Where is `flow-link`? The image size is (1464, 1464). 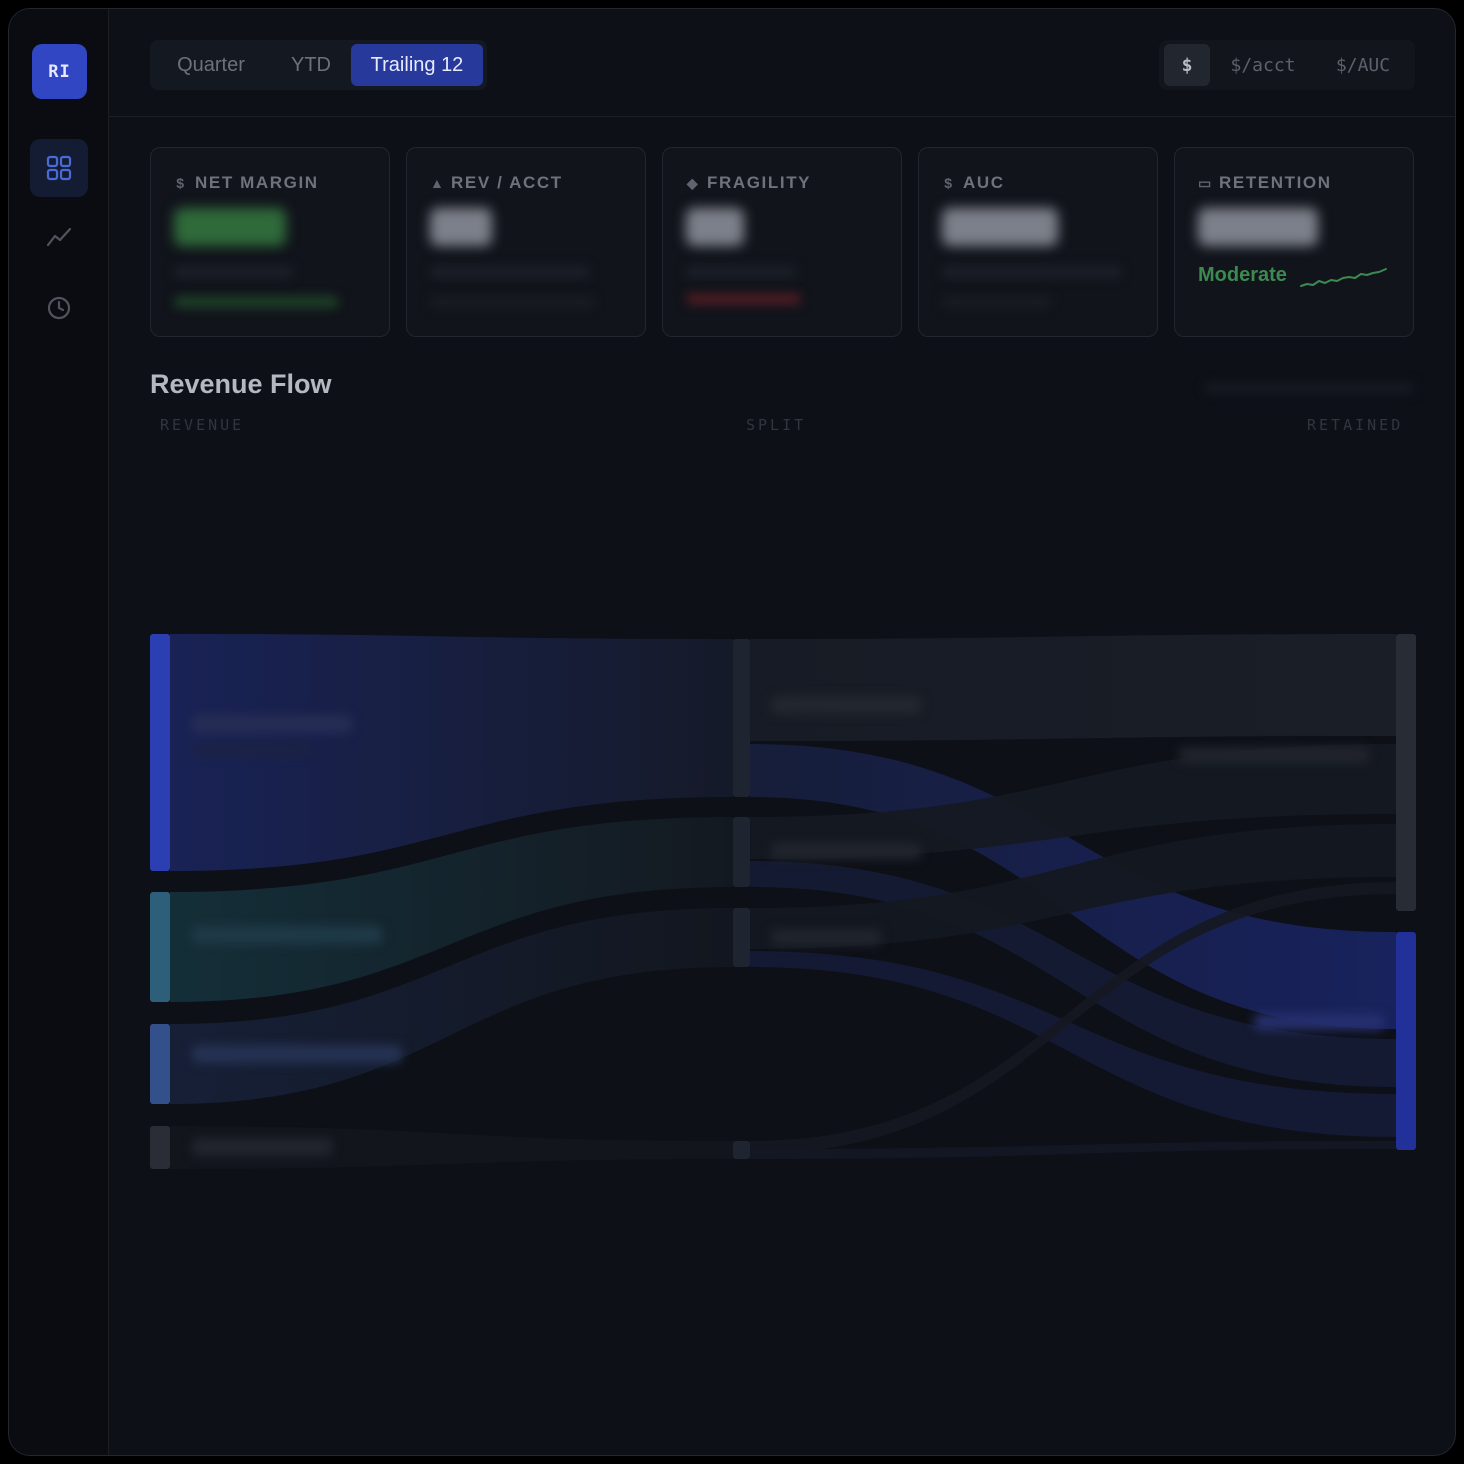
flow-link is located at coordinates (1073, 687).